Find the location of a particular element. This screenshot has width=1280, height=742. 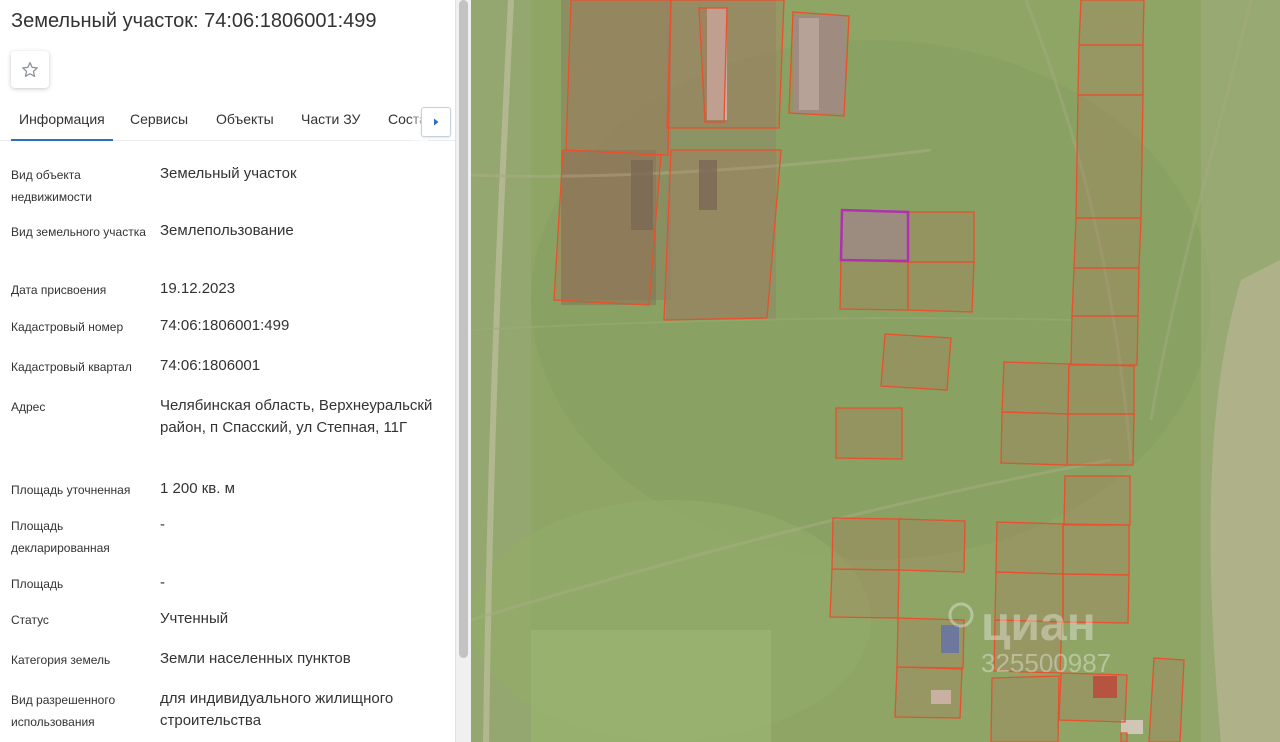

label-area-specified: Площадь уточненная is located at coordinates (71, 490).